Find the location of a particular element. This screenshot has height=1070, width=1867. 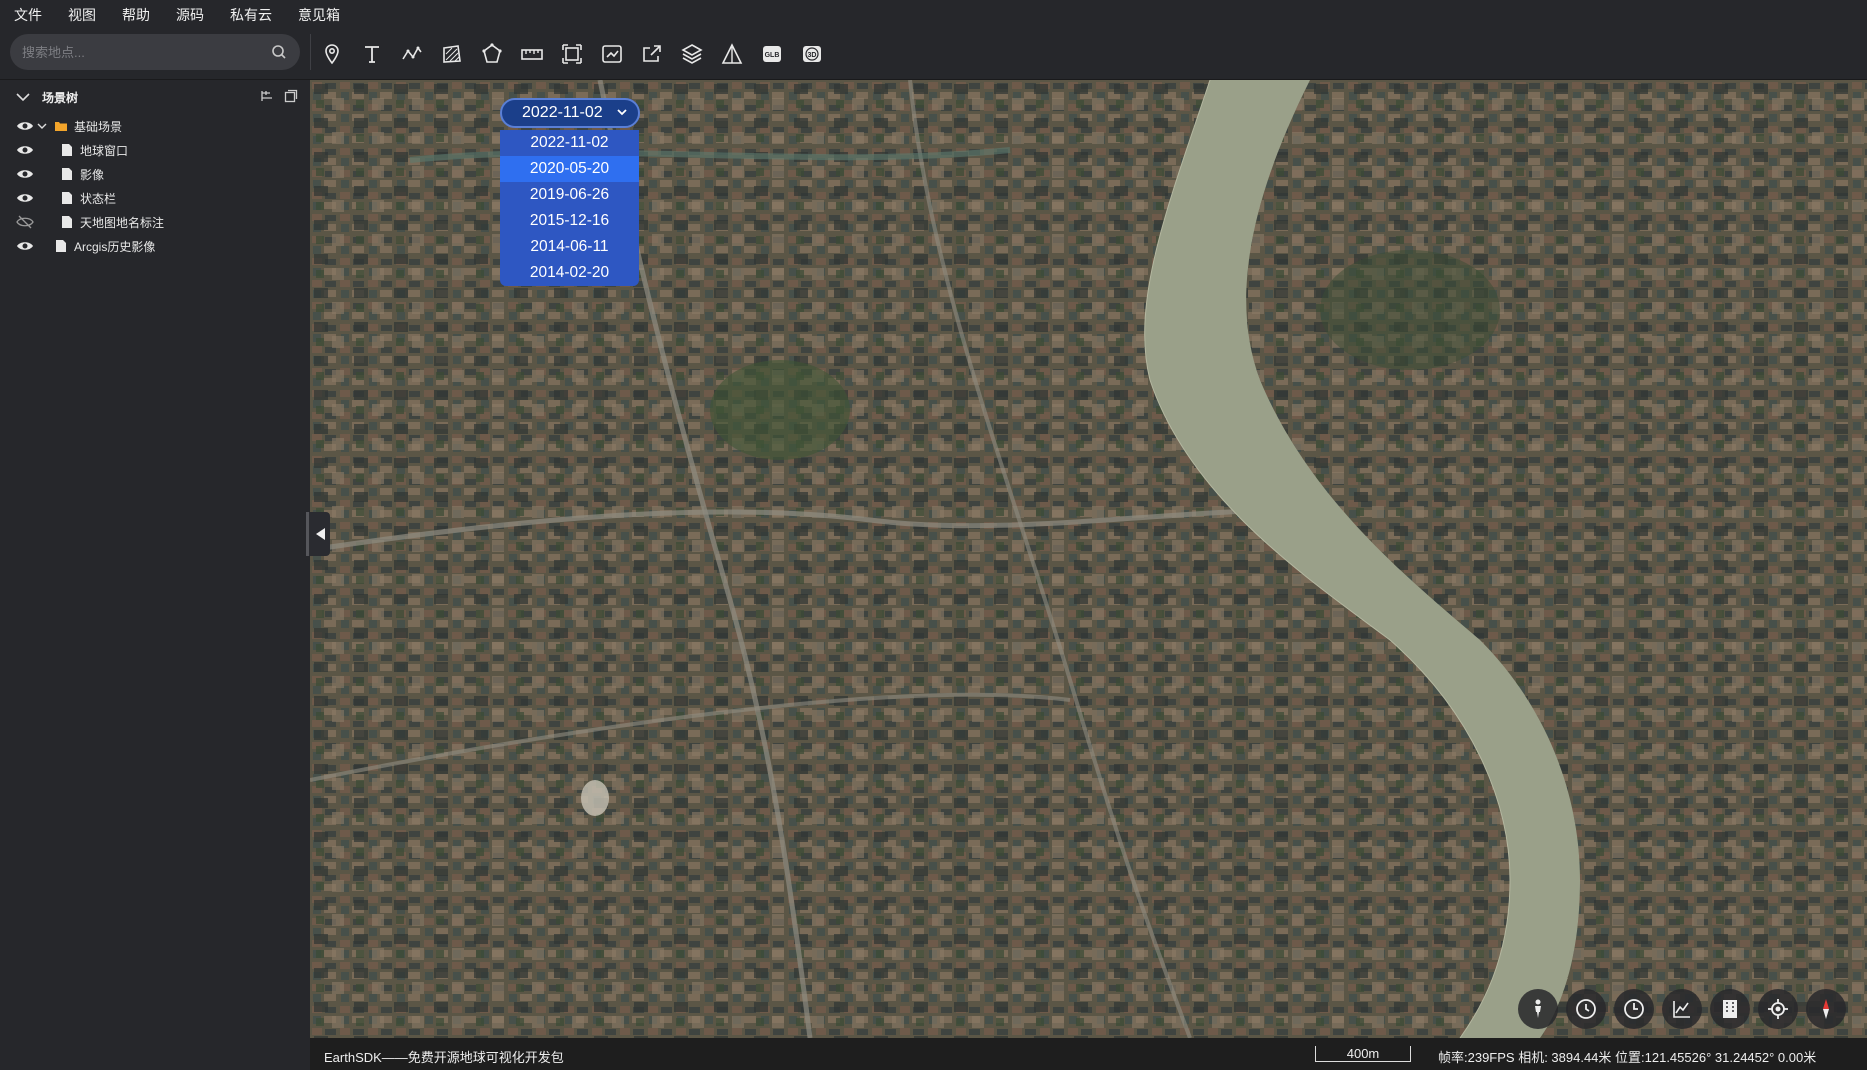

polygon-hatch-icon is located at coordinates (452, 54).